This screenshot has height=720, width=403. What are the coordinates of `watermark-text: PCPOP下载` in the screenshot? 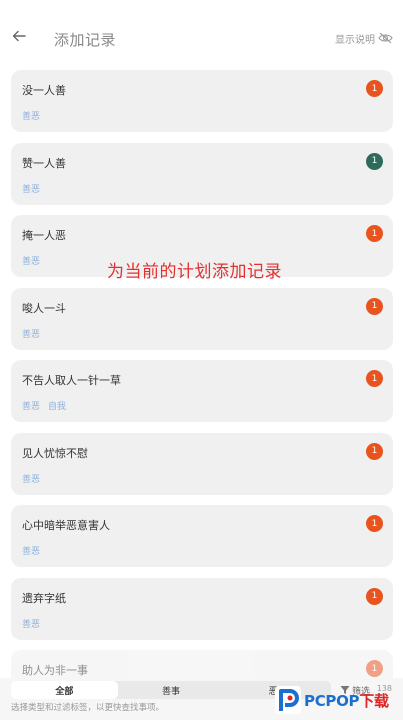 It's located at (346, 700).